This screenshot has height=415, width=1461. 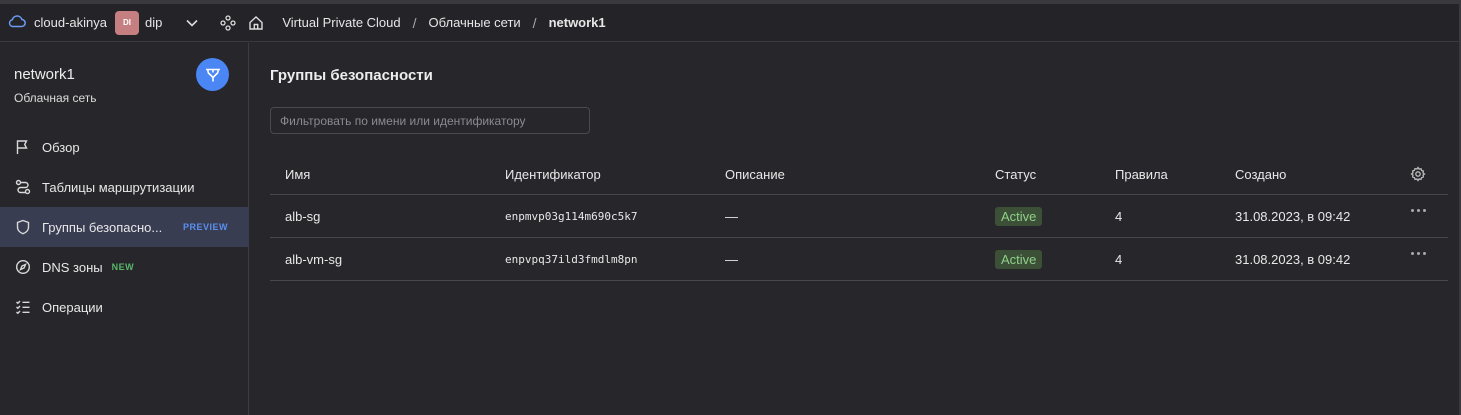 I want to click on sidebar-item-label: Обзор, so click(x=61, y=147).